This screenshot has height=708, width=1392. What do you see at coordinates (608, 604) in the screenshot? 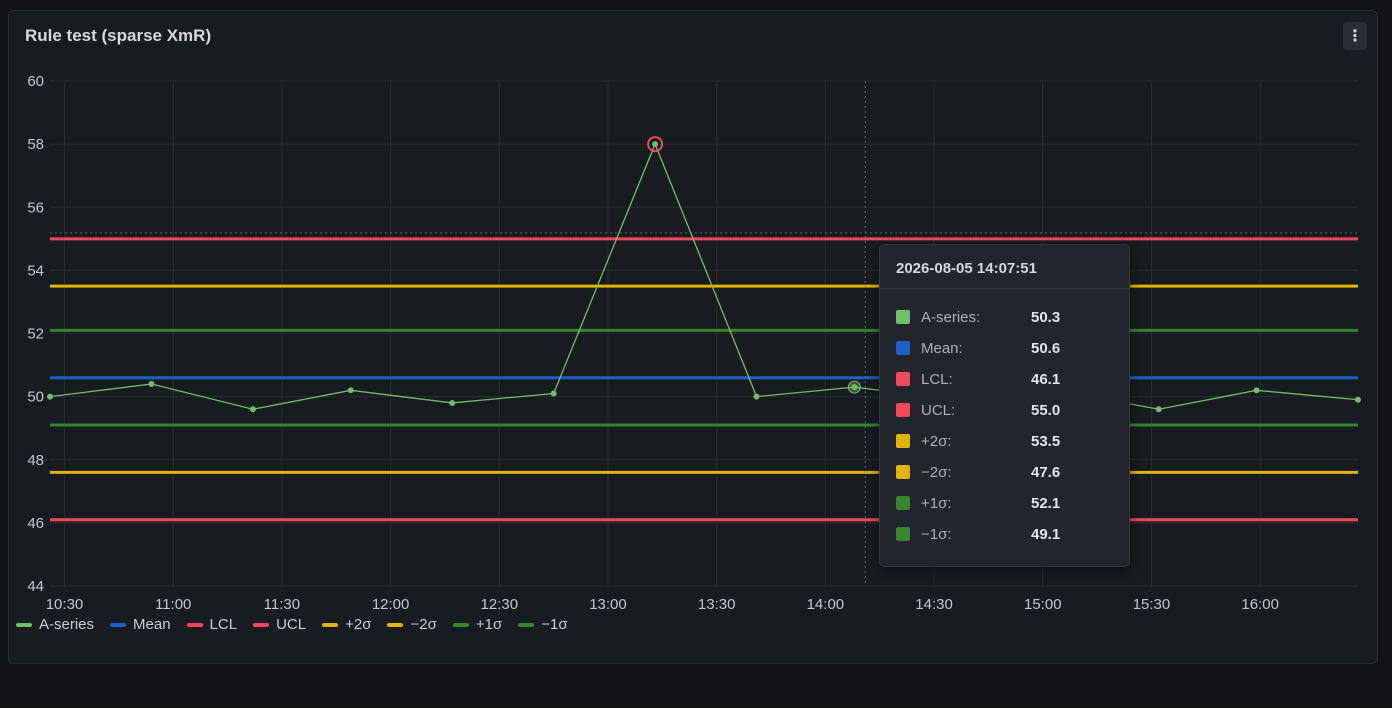
I see `x-tick-label: 13:00` at bounding box center [608, 604].